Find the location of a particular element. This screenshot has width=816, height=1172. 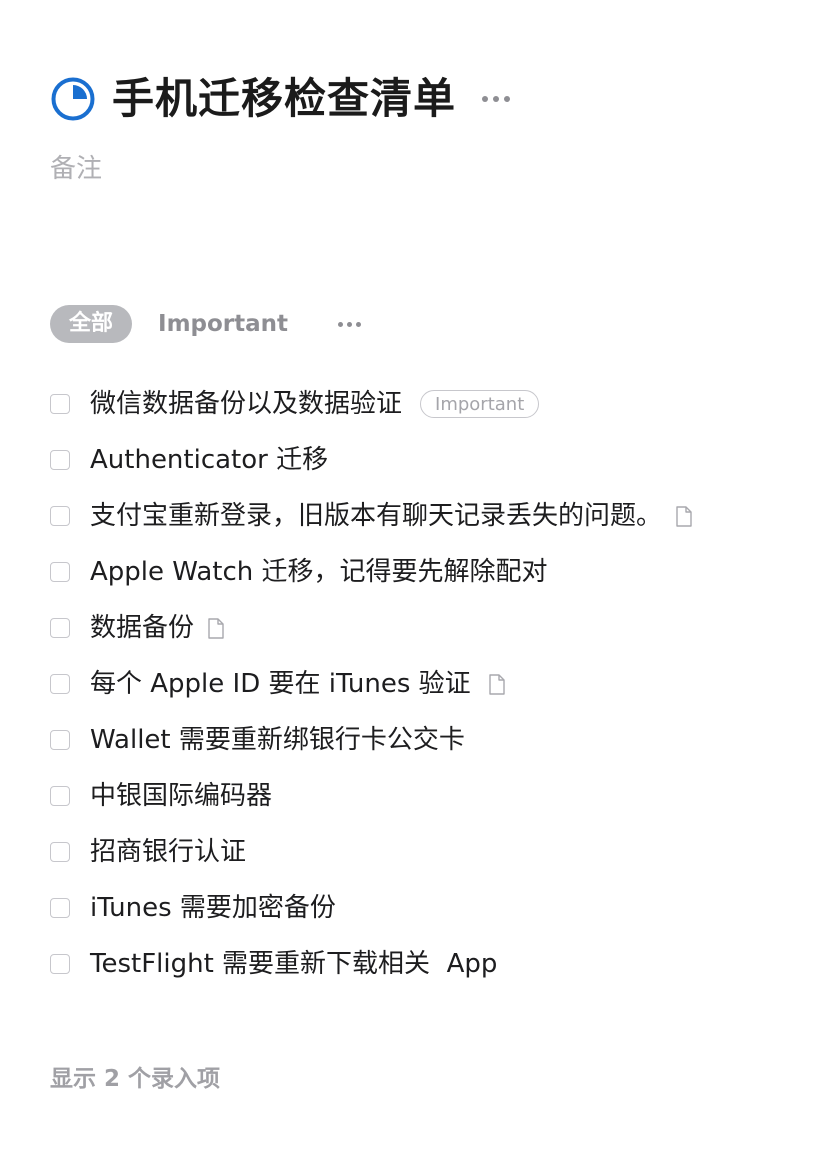

tag-pill-important: Important is located at coordinates (480, 404).